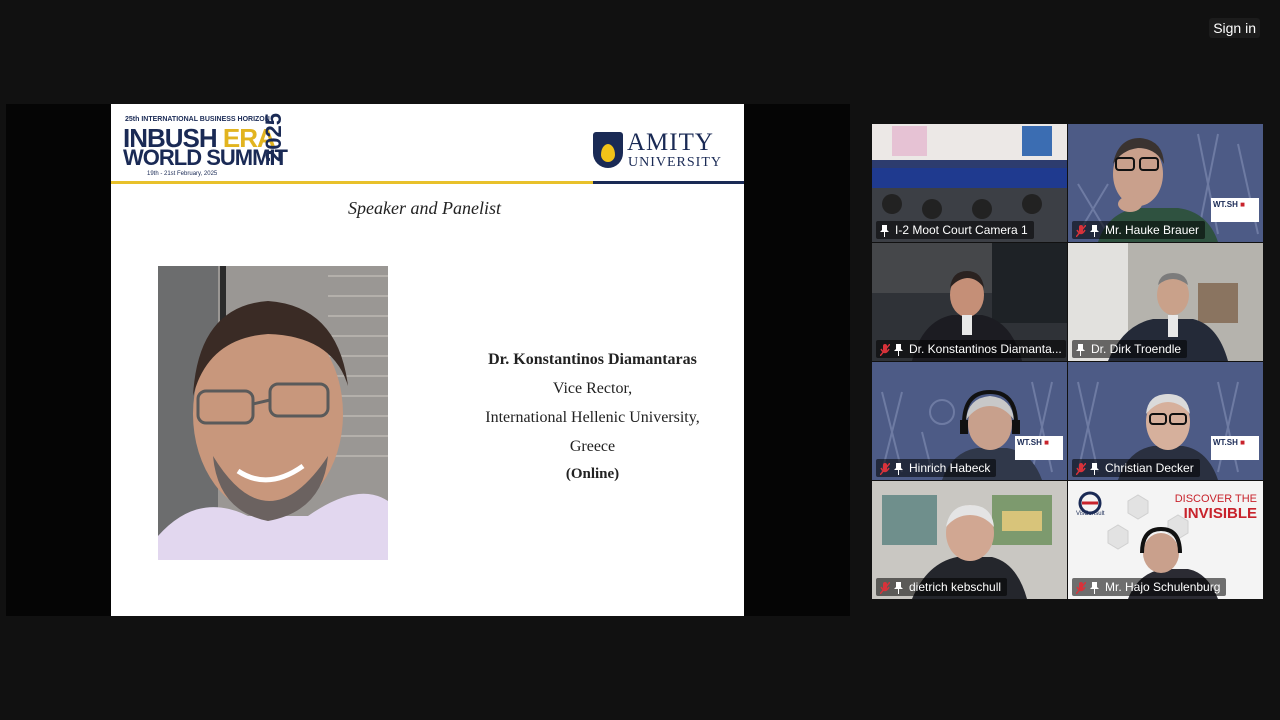 The image size is (1280, 720). I want to click on participant-tile: I-2 Moot Court Camera 1, so click(969, 183).